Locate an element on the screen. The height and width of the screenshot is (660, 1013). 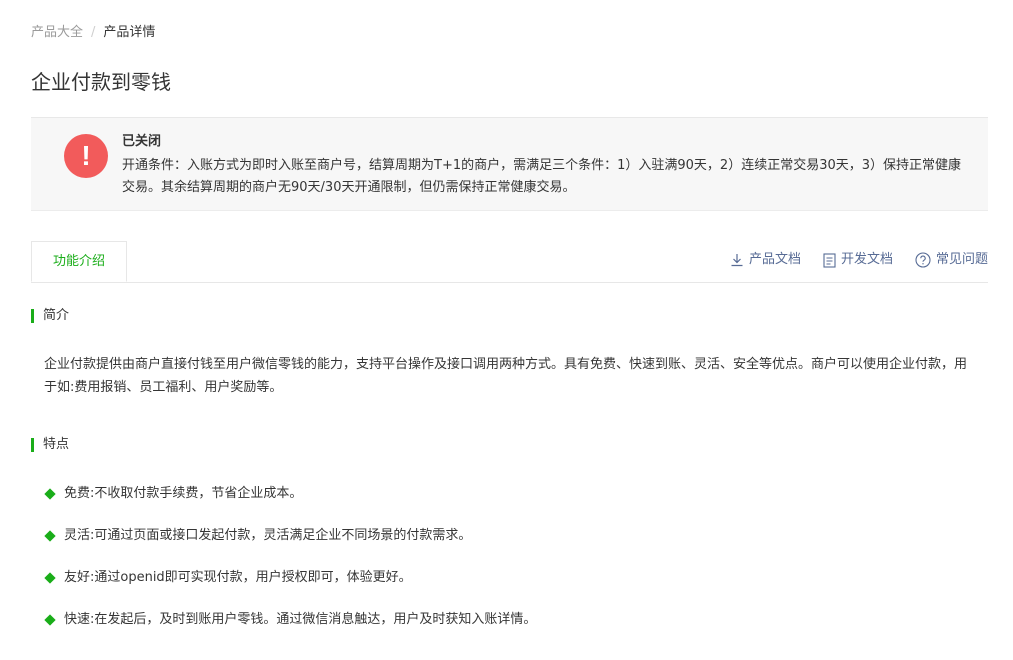
status-title: 已关闭 is located at coordinates (142, 141).